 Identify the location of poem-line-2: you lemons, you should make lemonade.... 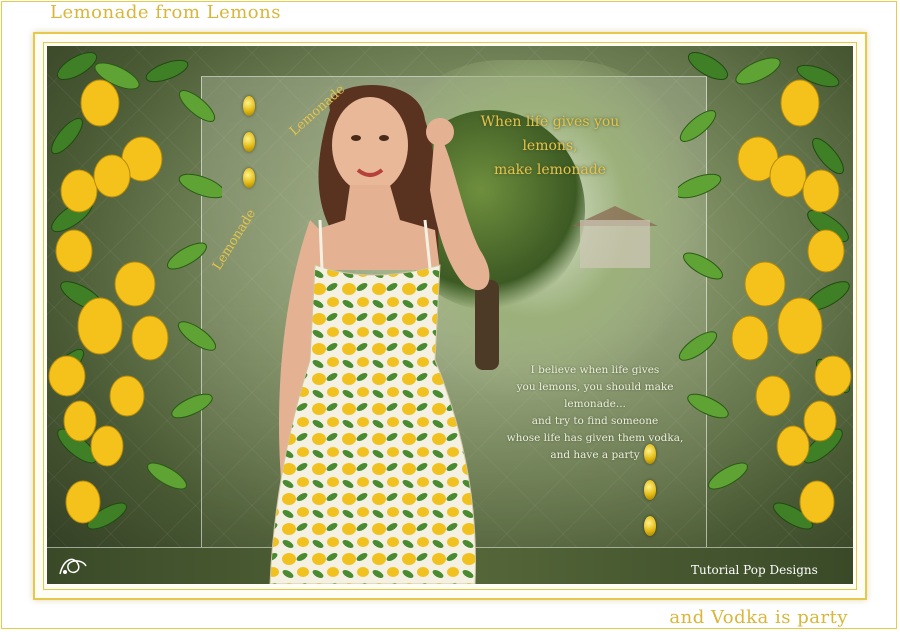
(595, 395).